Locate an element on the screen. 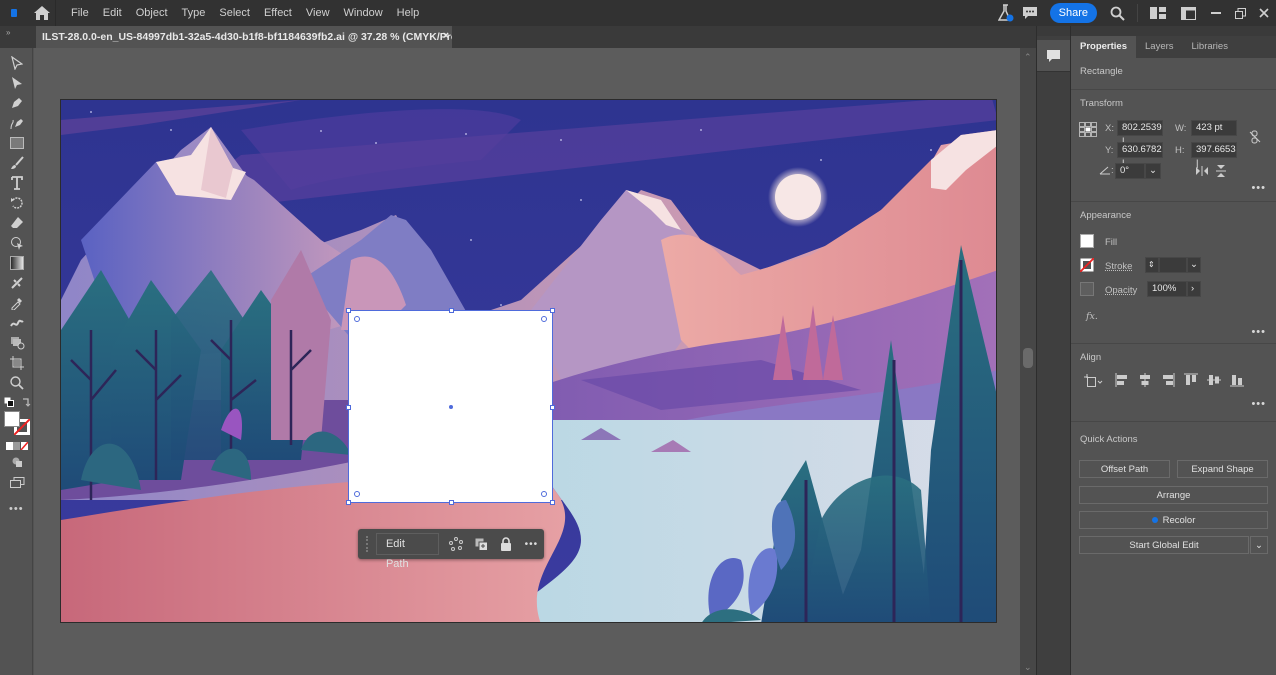 The image size is (1276, 675). edit-path-button: Edit Path is located at coordinates (407, 551).